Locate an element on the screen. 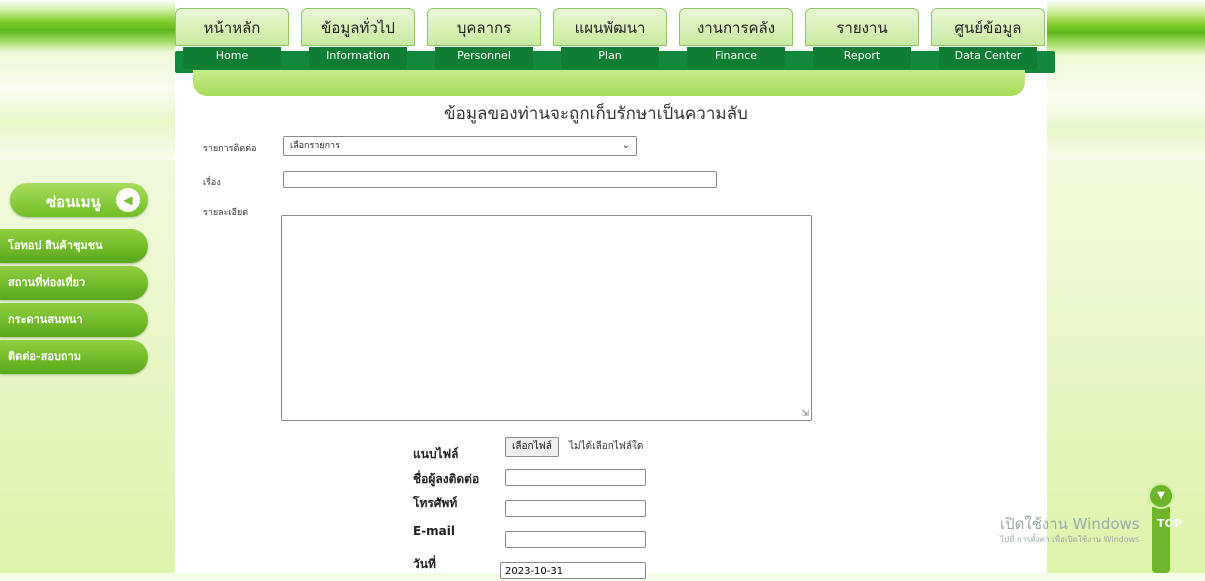 The width and height of the screenshot is (1205, 581). detail-label: รายละเอียด is located at coordinates (226, 213).